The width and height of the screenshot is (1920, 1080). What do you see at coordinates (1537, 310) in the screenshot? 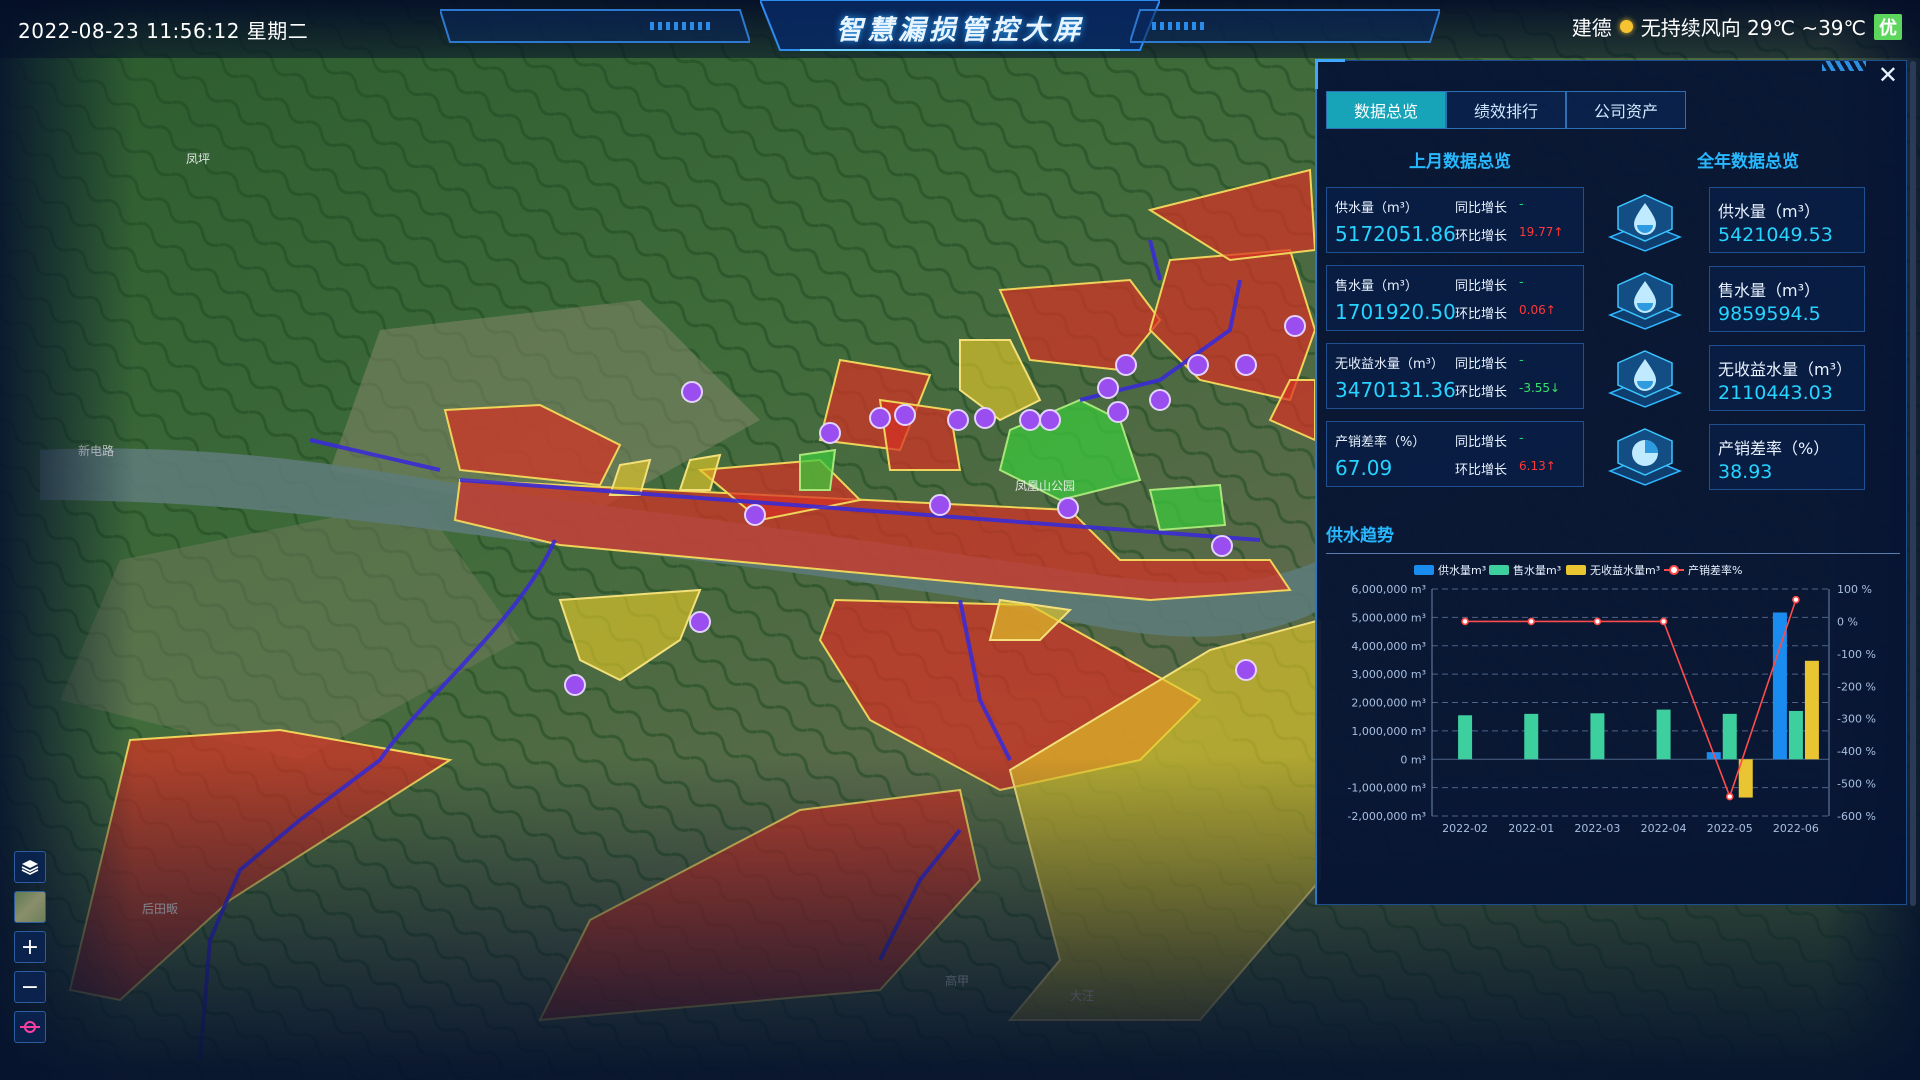
I see `mom-value: 0.06↑` at bounding box center [1537, 310].